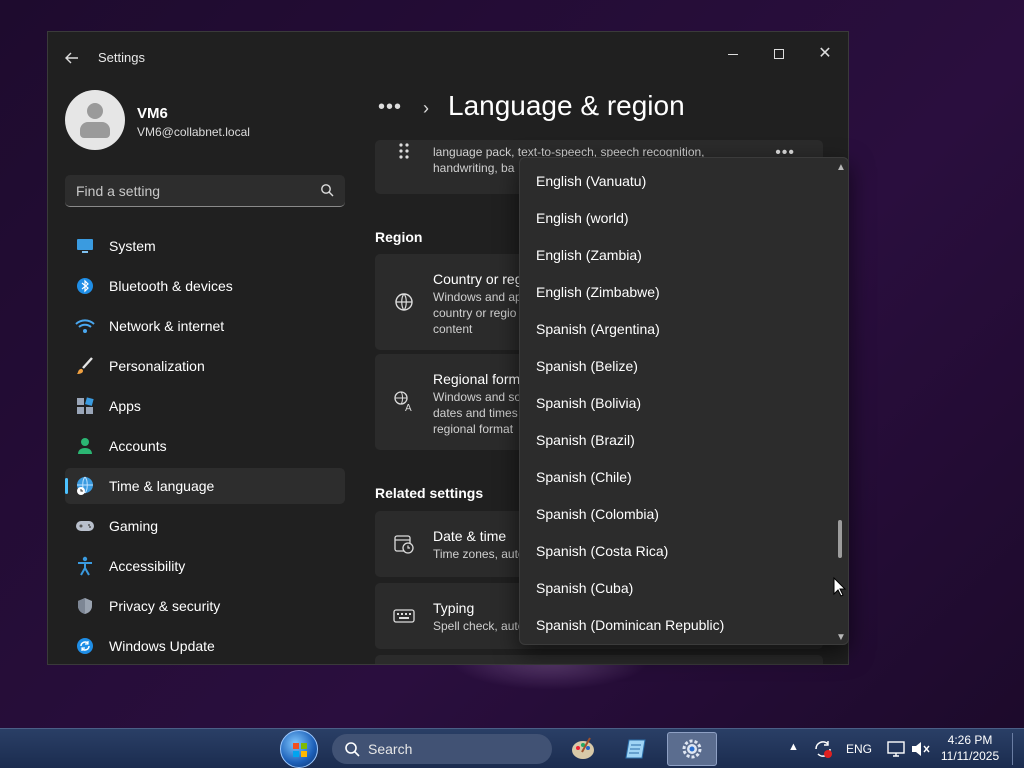 The height and width of the screenshot is (768, 1024). Describe the element at coordinates (823, 749) in the screenshot. I see `sync-alert-icon` at that location.